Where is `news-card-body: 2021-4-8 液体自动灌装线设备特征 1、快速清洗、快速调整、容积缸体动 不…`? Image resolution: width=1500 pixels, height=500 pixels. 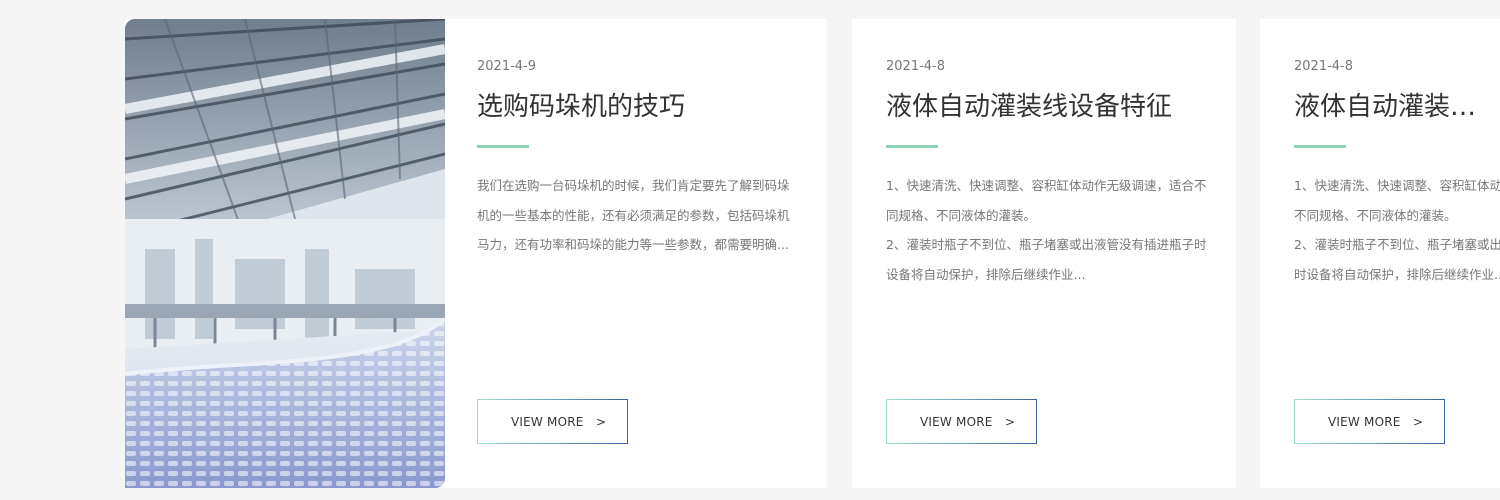
news-card-body: 2021-4-8 液体自动灌装线设备特征 1、快速清洗、快速调整、容积缸体动 不… is located at coordinates (1397, 253).